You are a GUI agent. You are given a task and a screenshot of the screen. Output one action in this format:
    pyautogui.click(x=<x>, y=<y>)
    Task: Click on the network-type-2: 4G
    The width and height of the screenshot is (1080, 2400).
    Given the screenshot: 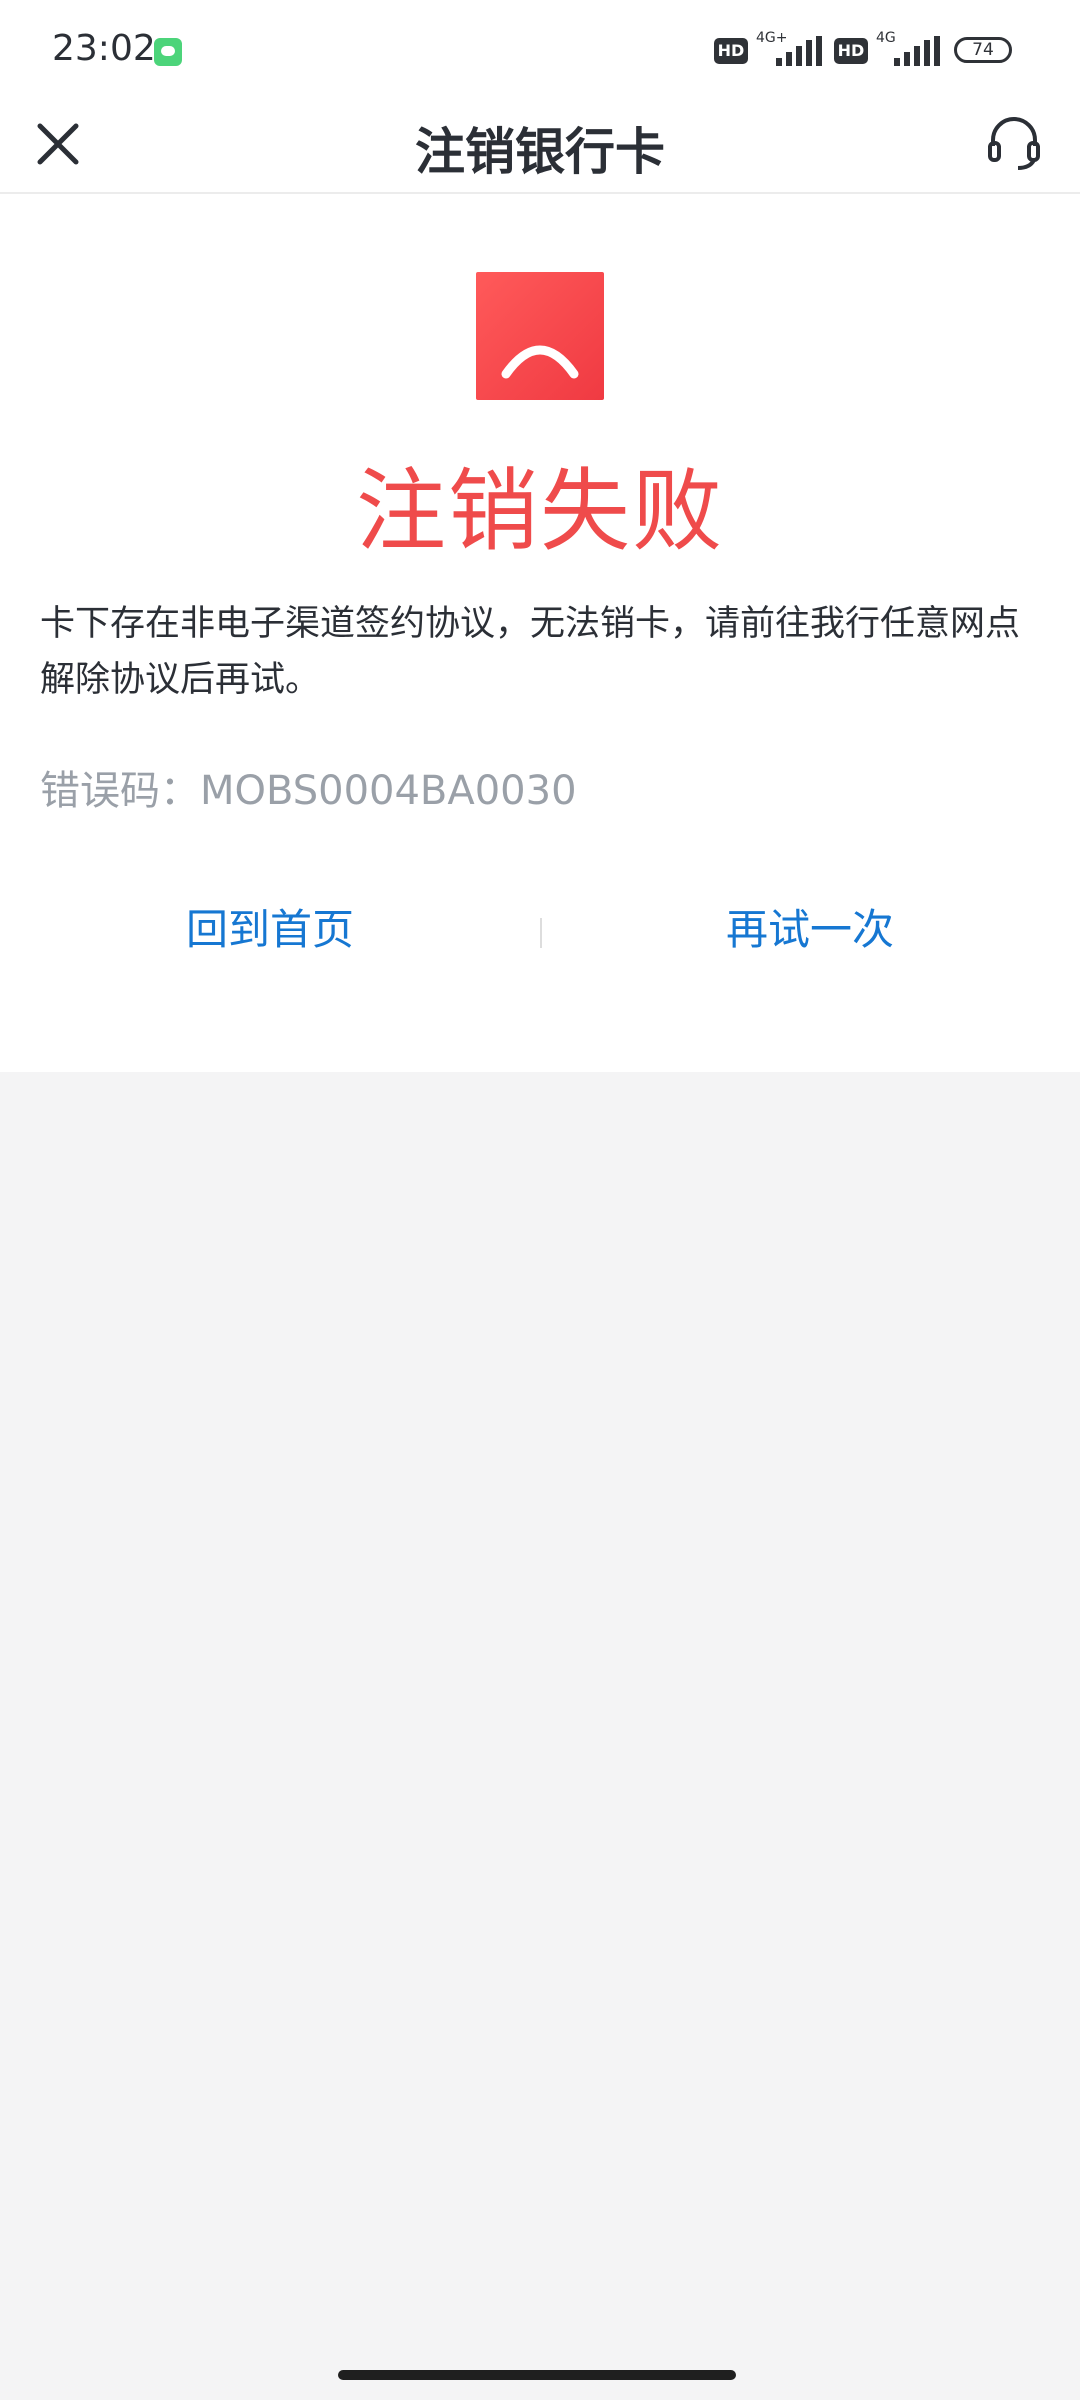 What is the action you would take?
    pyautogui.click(x=886, y=38)
    